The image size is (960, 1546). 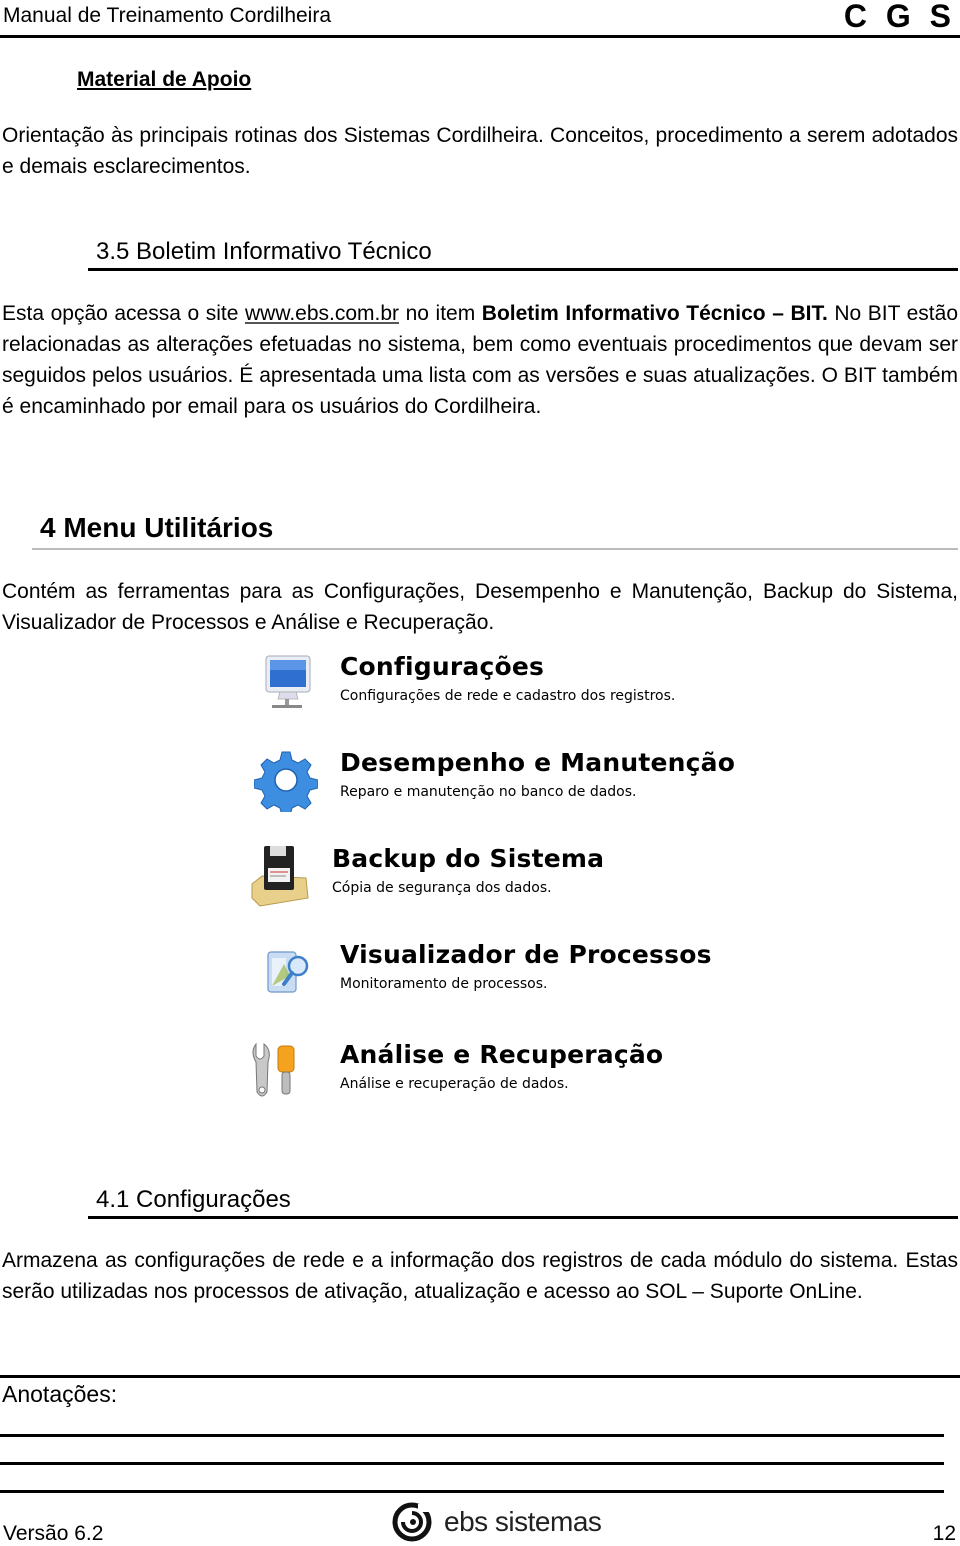 What do you see at coordinates (944, 1533) in the screenshot?
I see `footer-page-number: 12` at bounding box center [944, 1533].